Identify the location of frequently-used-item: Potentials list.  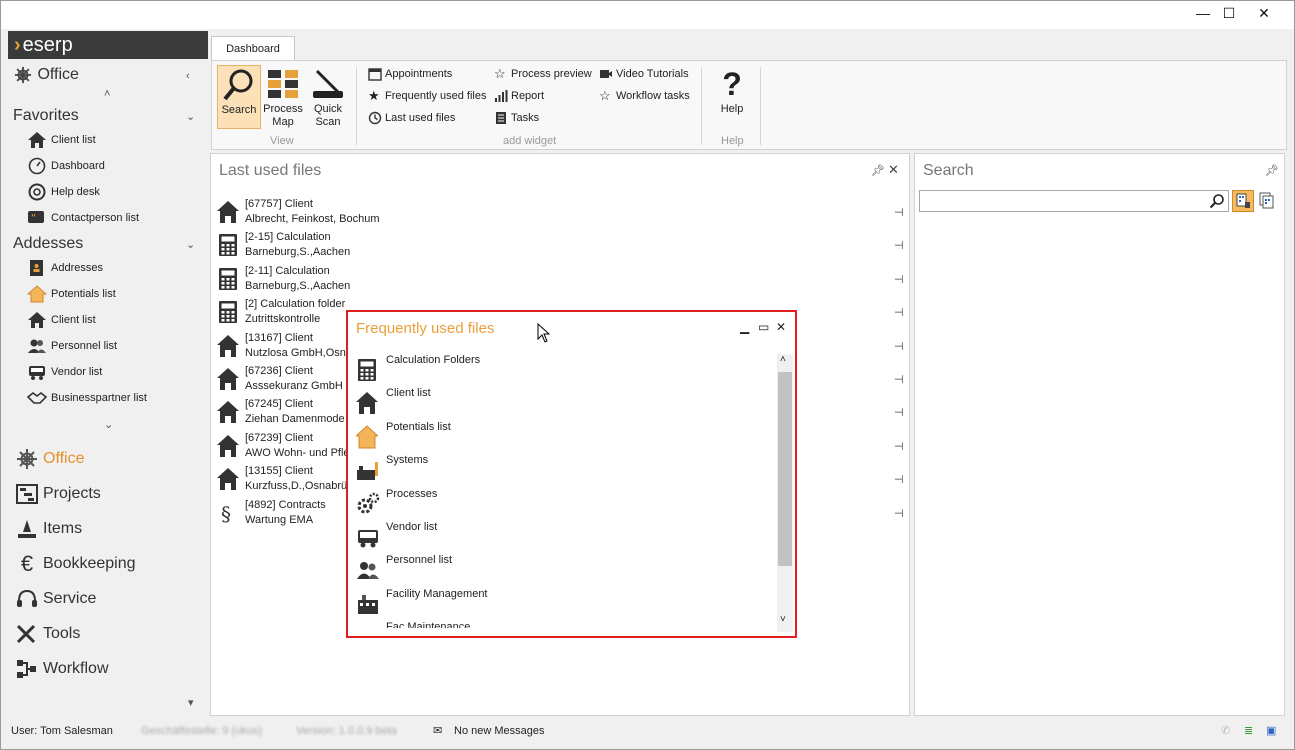
(564, 435).